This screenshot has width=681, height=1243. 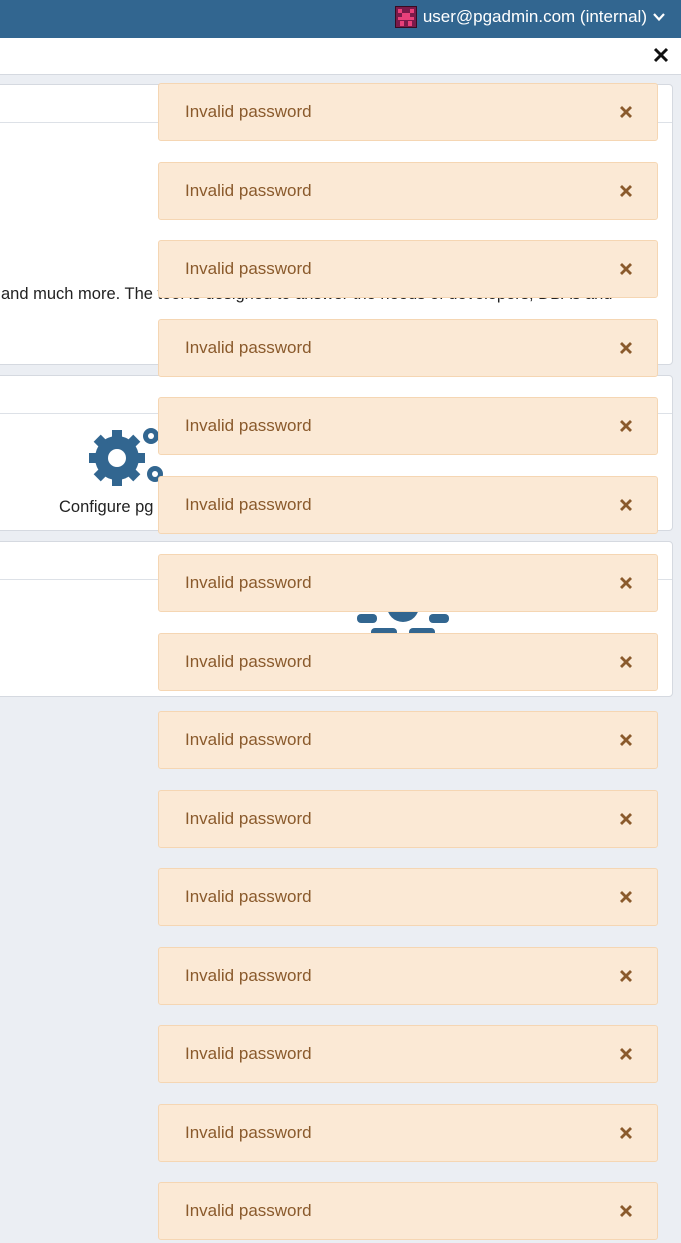 I want to click on configure-link-label: Configure pg, so click(x=106, y=507).